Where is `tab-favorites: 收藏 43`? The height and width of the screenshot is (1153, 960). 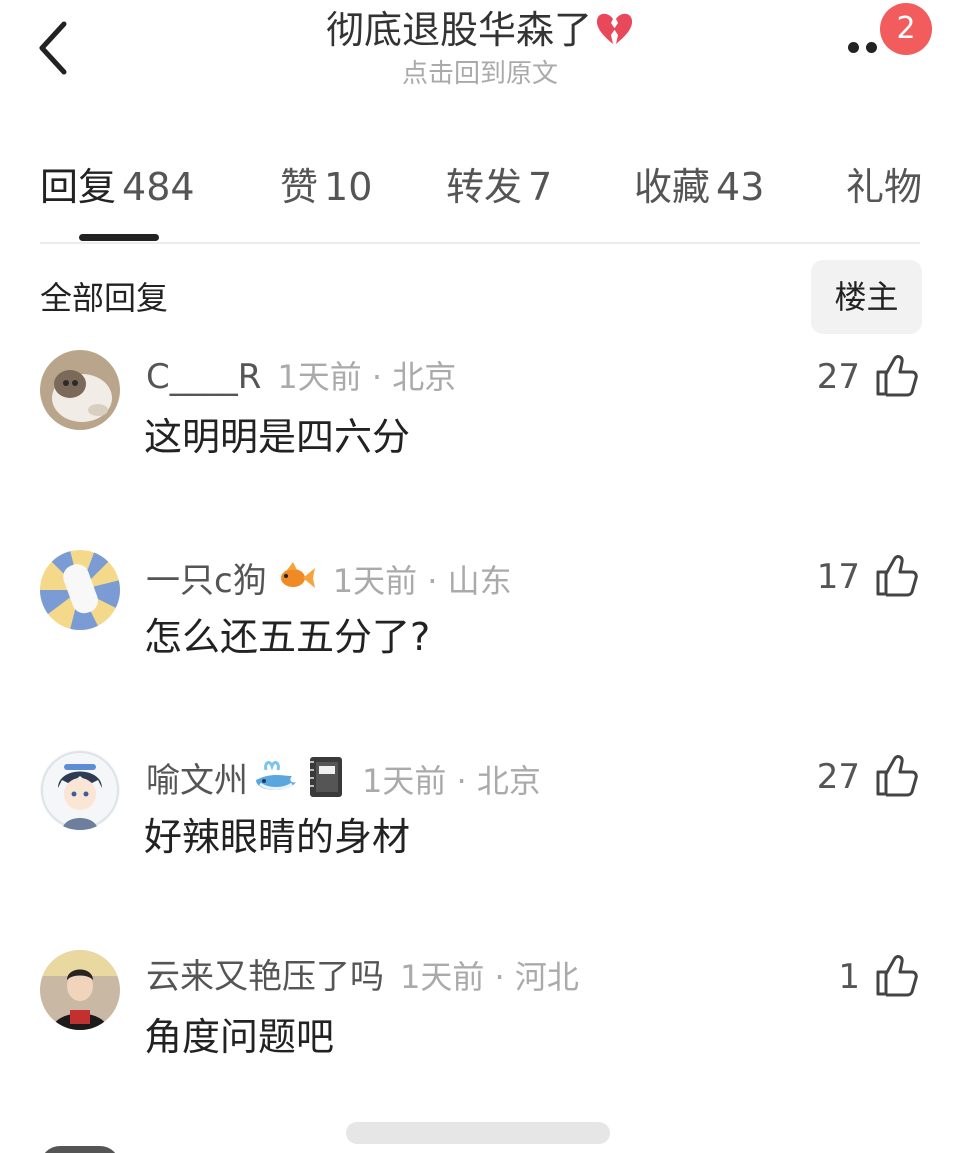
tab-favorites: 收藏 43 is located at coordinates (699, 187).